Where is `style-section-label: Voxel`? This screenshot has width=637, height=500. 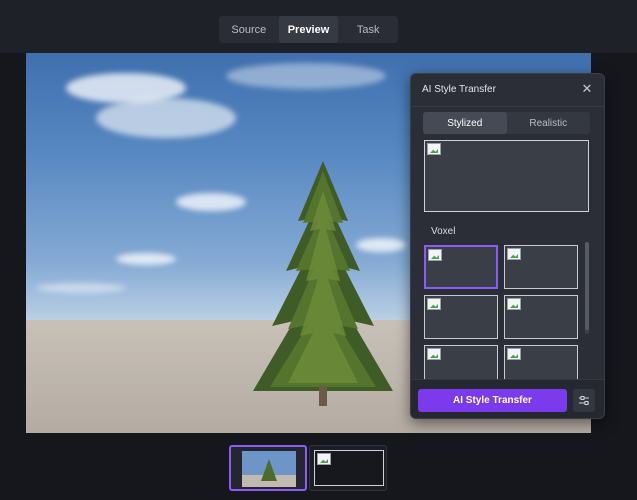 style-section-label: Voxel is located at coordinates (443, 231).